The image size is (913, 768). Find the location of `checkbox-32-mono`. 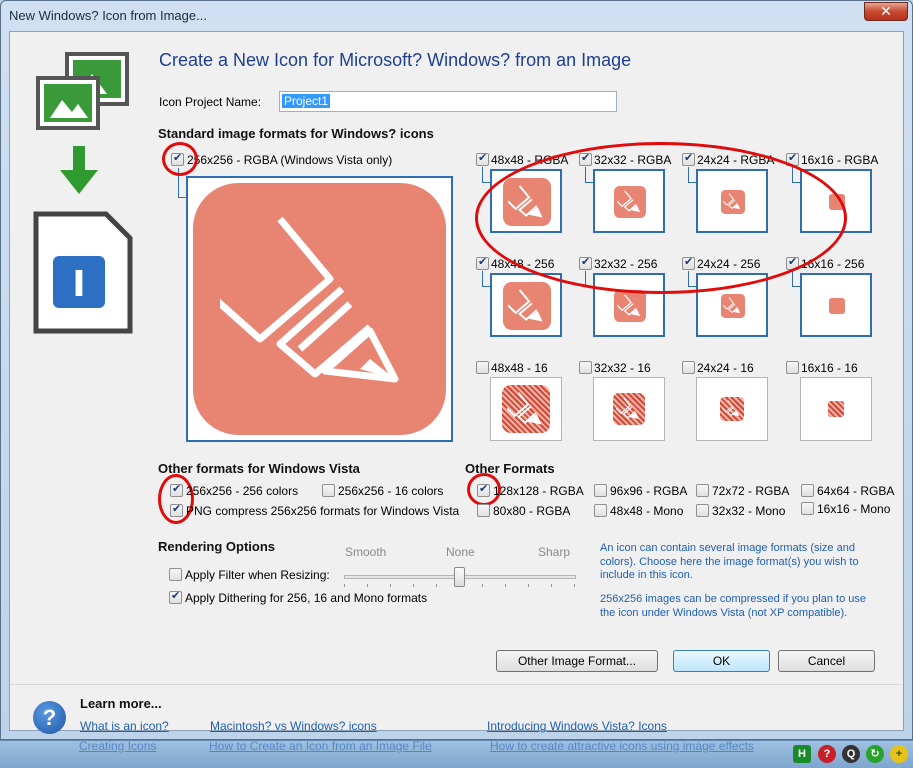

checkbox-32-mono is located at coordinates (702, 510).